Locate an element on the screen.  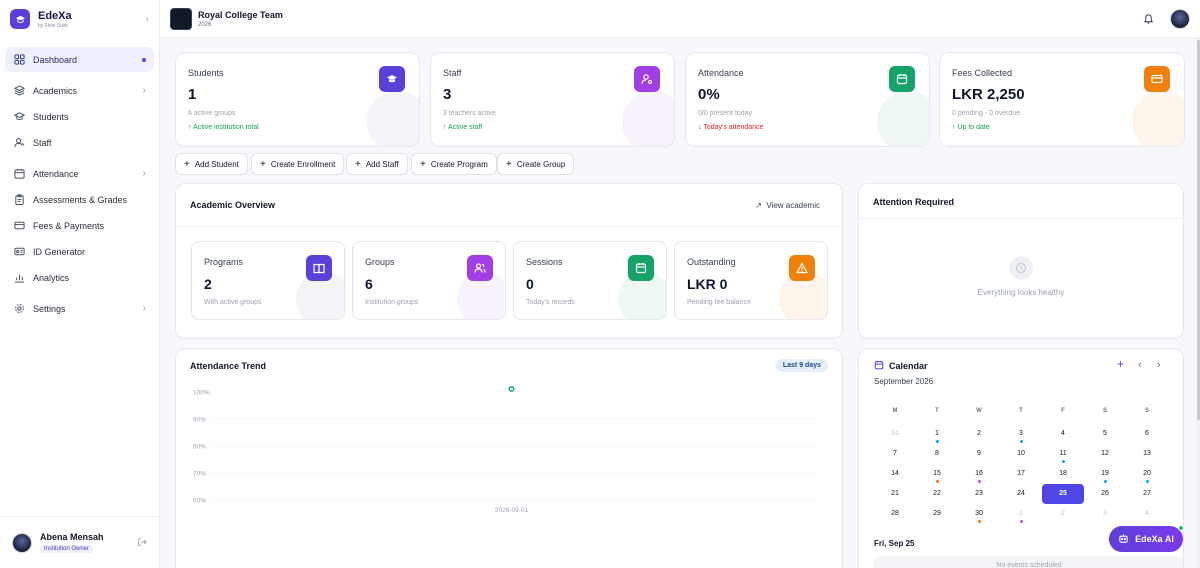
calendar-day: 13 is located at coordinates (1147, 454).